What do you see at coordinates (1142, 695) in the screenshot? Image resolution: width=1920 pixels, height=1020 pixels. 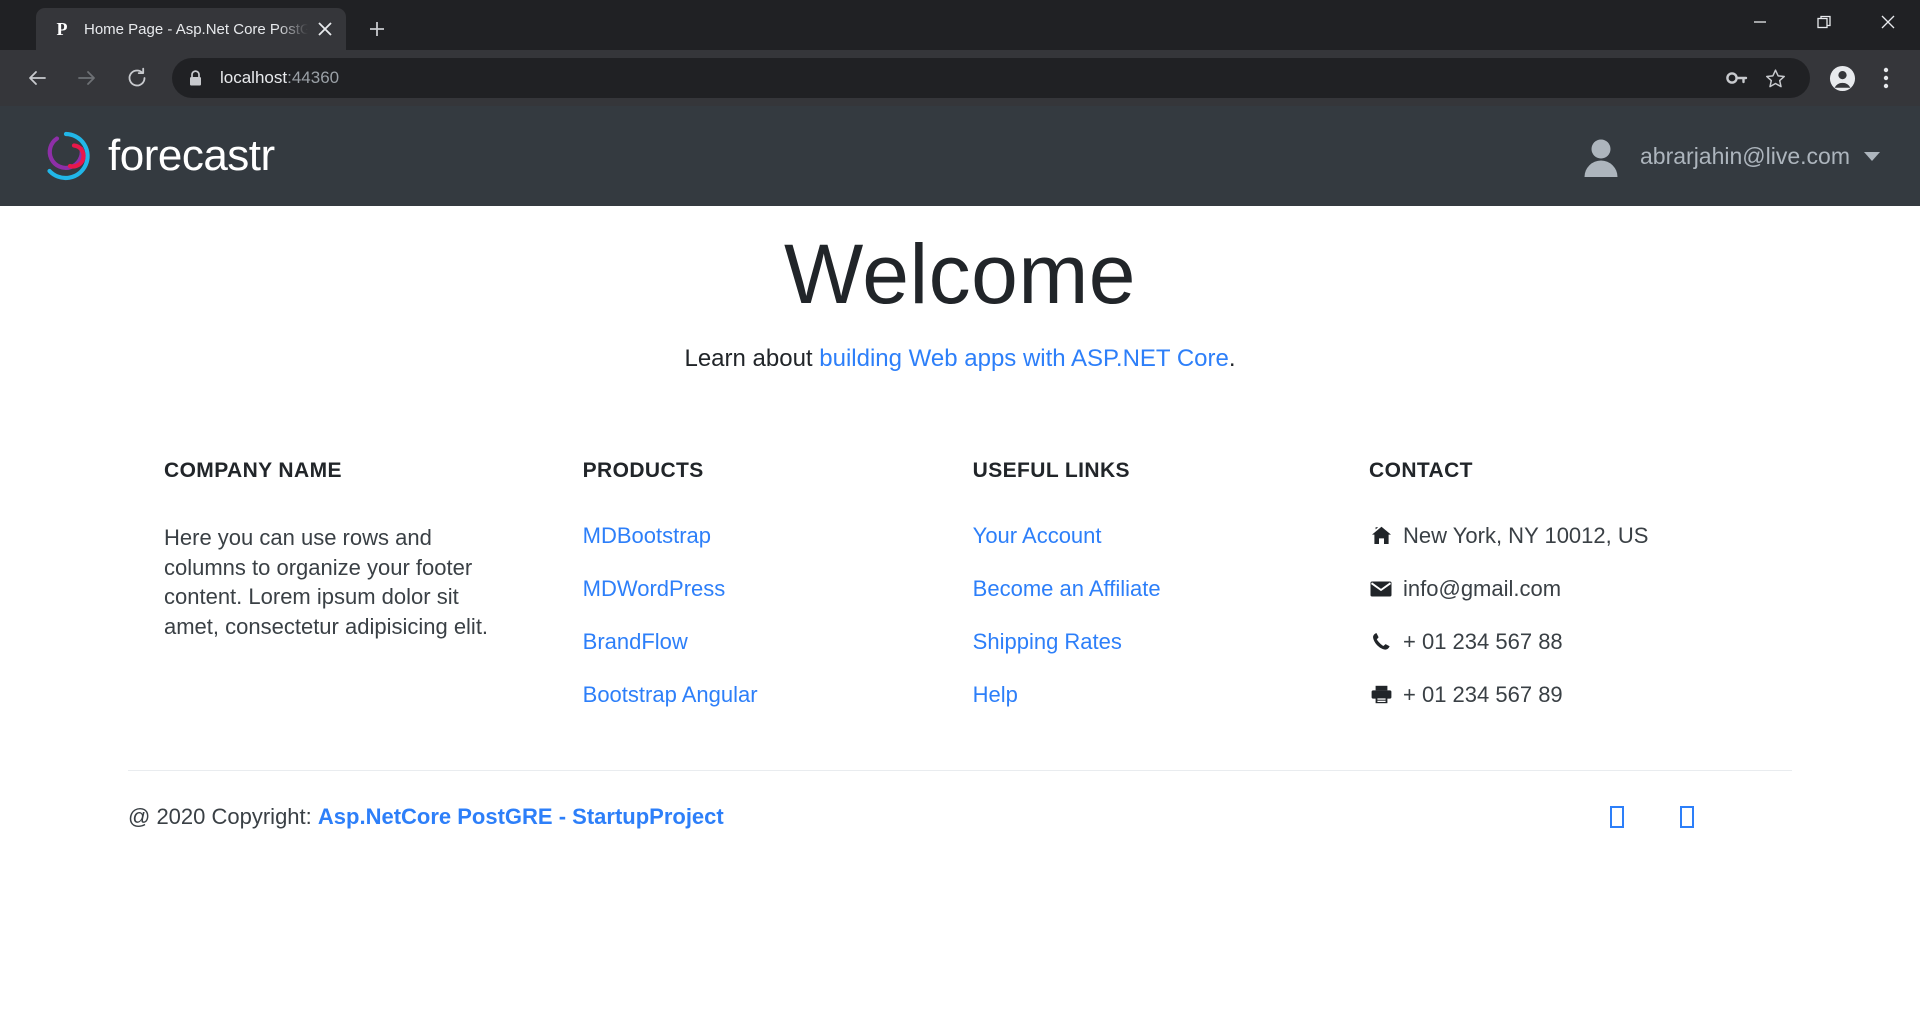 I see `list-item: Help` at bounding box center [1142, 695].